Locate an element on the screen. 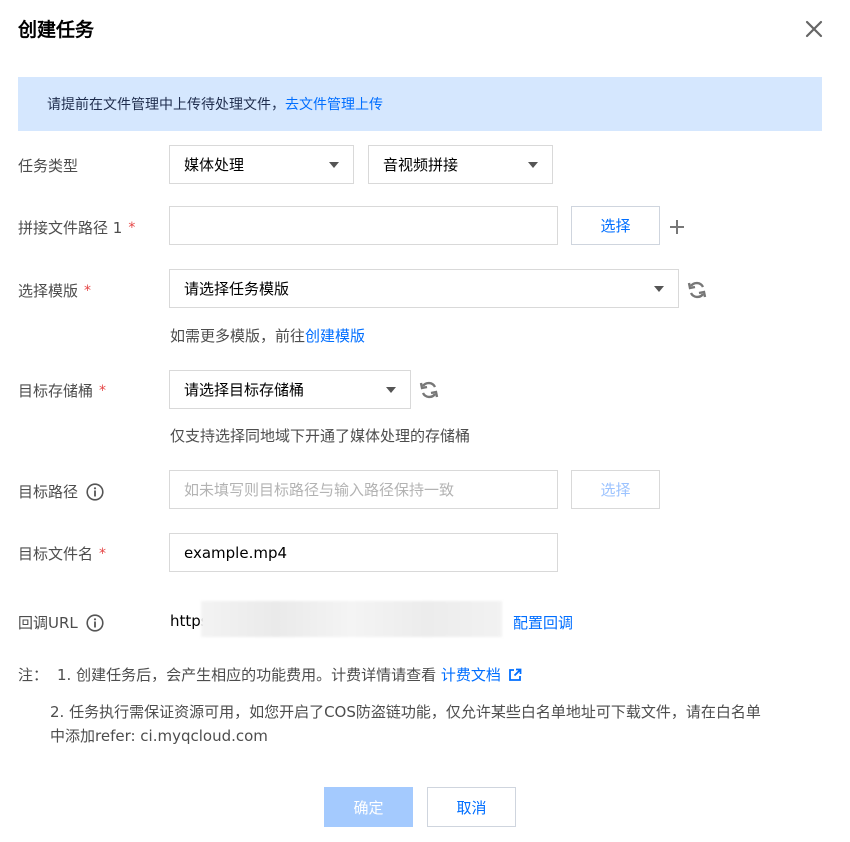 This screenshot has height=842, width=850. target-path-label-text: 目标路径 is located at coordinates (48, 492).